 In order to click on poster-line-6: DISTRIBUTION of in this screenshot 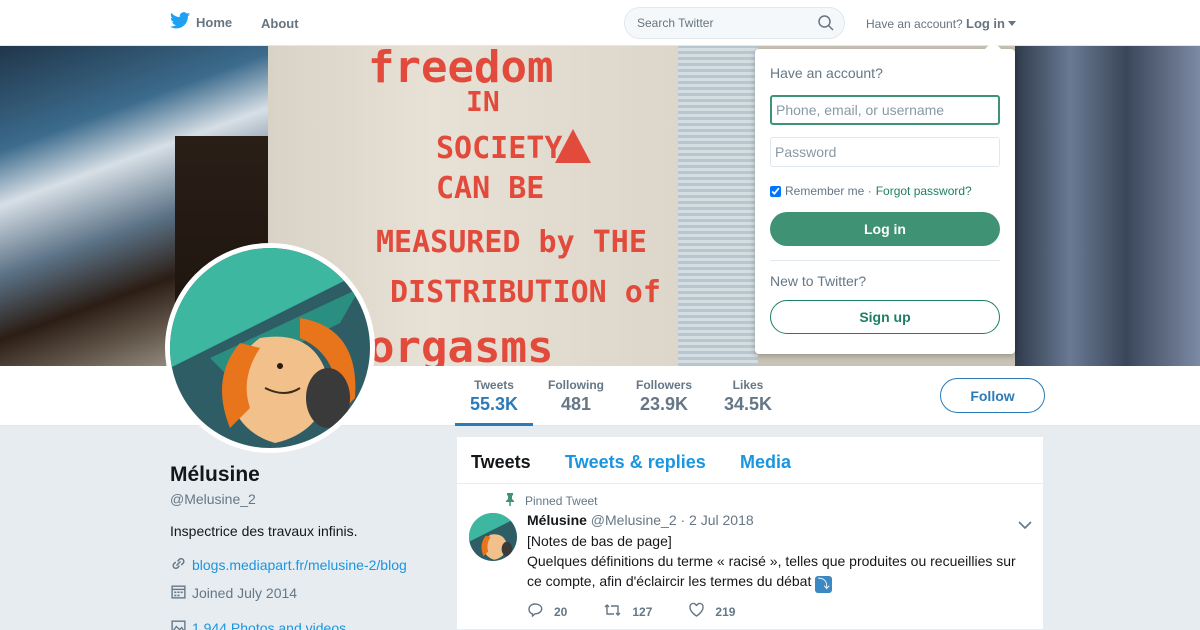, I will do `click(525, 292)`.